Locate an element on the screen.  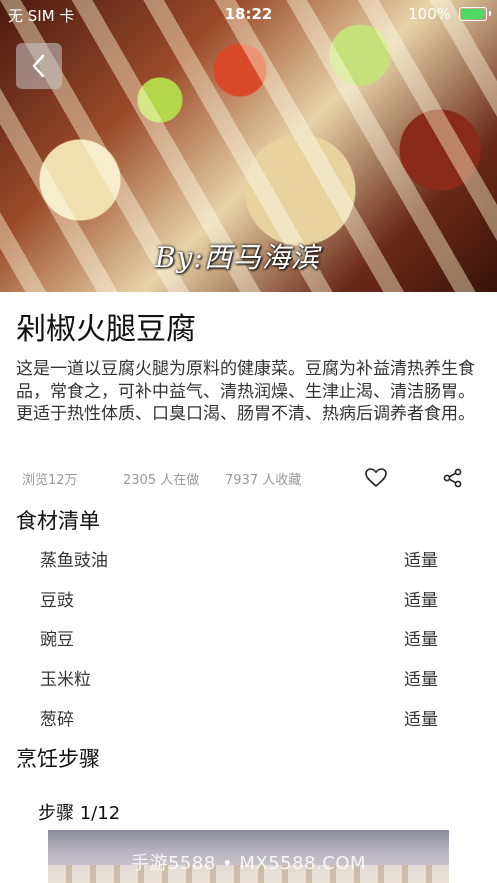
ingredient-name: 葱碎 is located at coordinates (57, 720).